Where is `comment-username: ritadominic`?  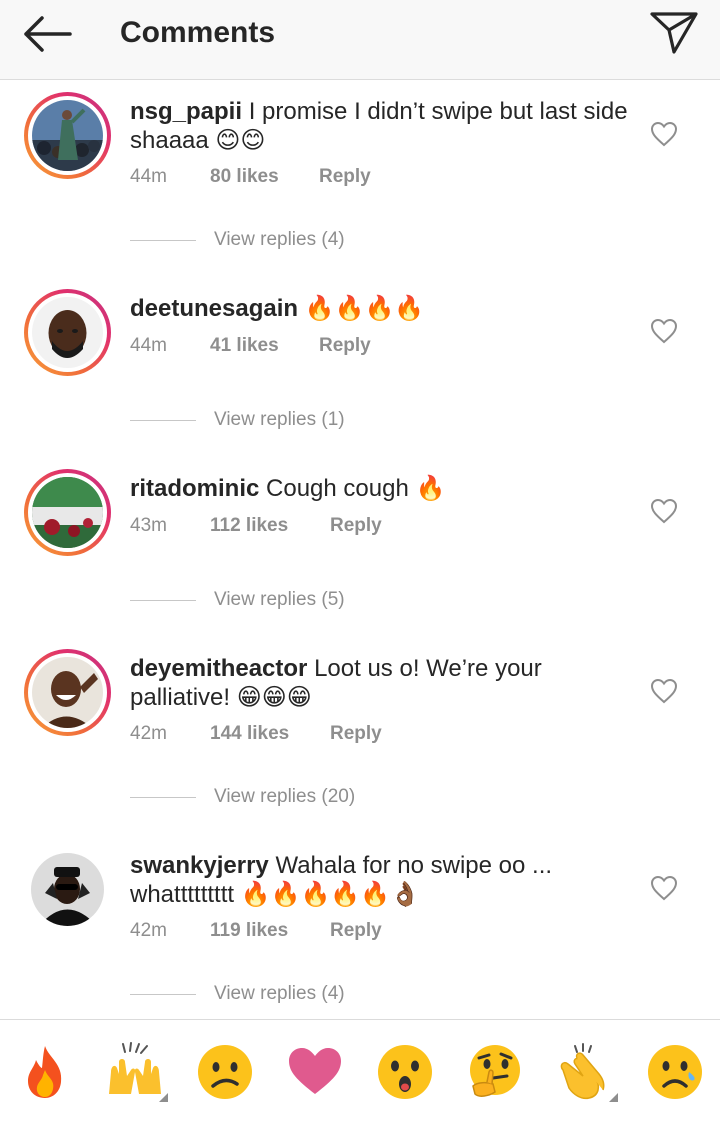 comment-username: ritadominic is located at coordinates (194, 488).